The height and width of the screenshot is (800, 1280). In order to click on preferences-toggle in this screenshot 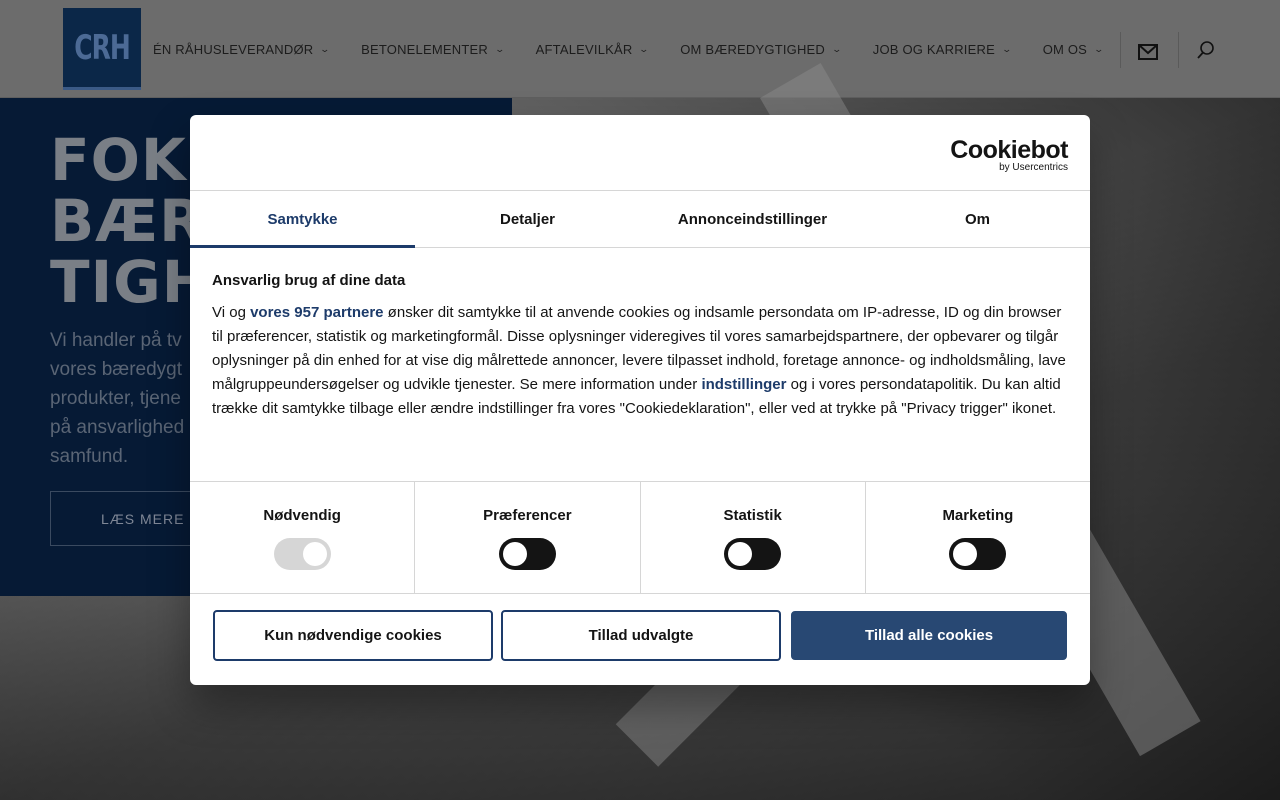, I will do `click(527, 554)`.